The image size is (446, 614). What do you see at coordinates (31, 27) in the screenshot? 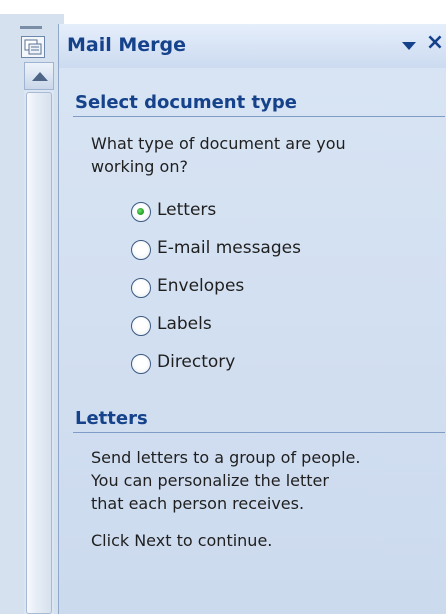
I see `grip-handle` at bounding box center [31, 27].